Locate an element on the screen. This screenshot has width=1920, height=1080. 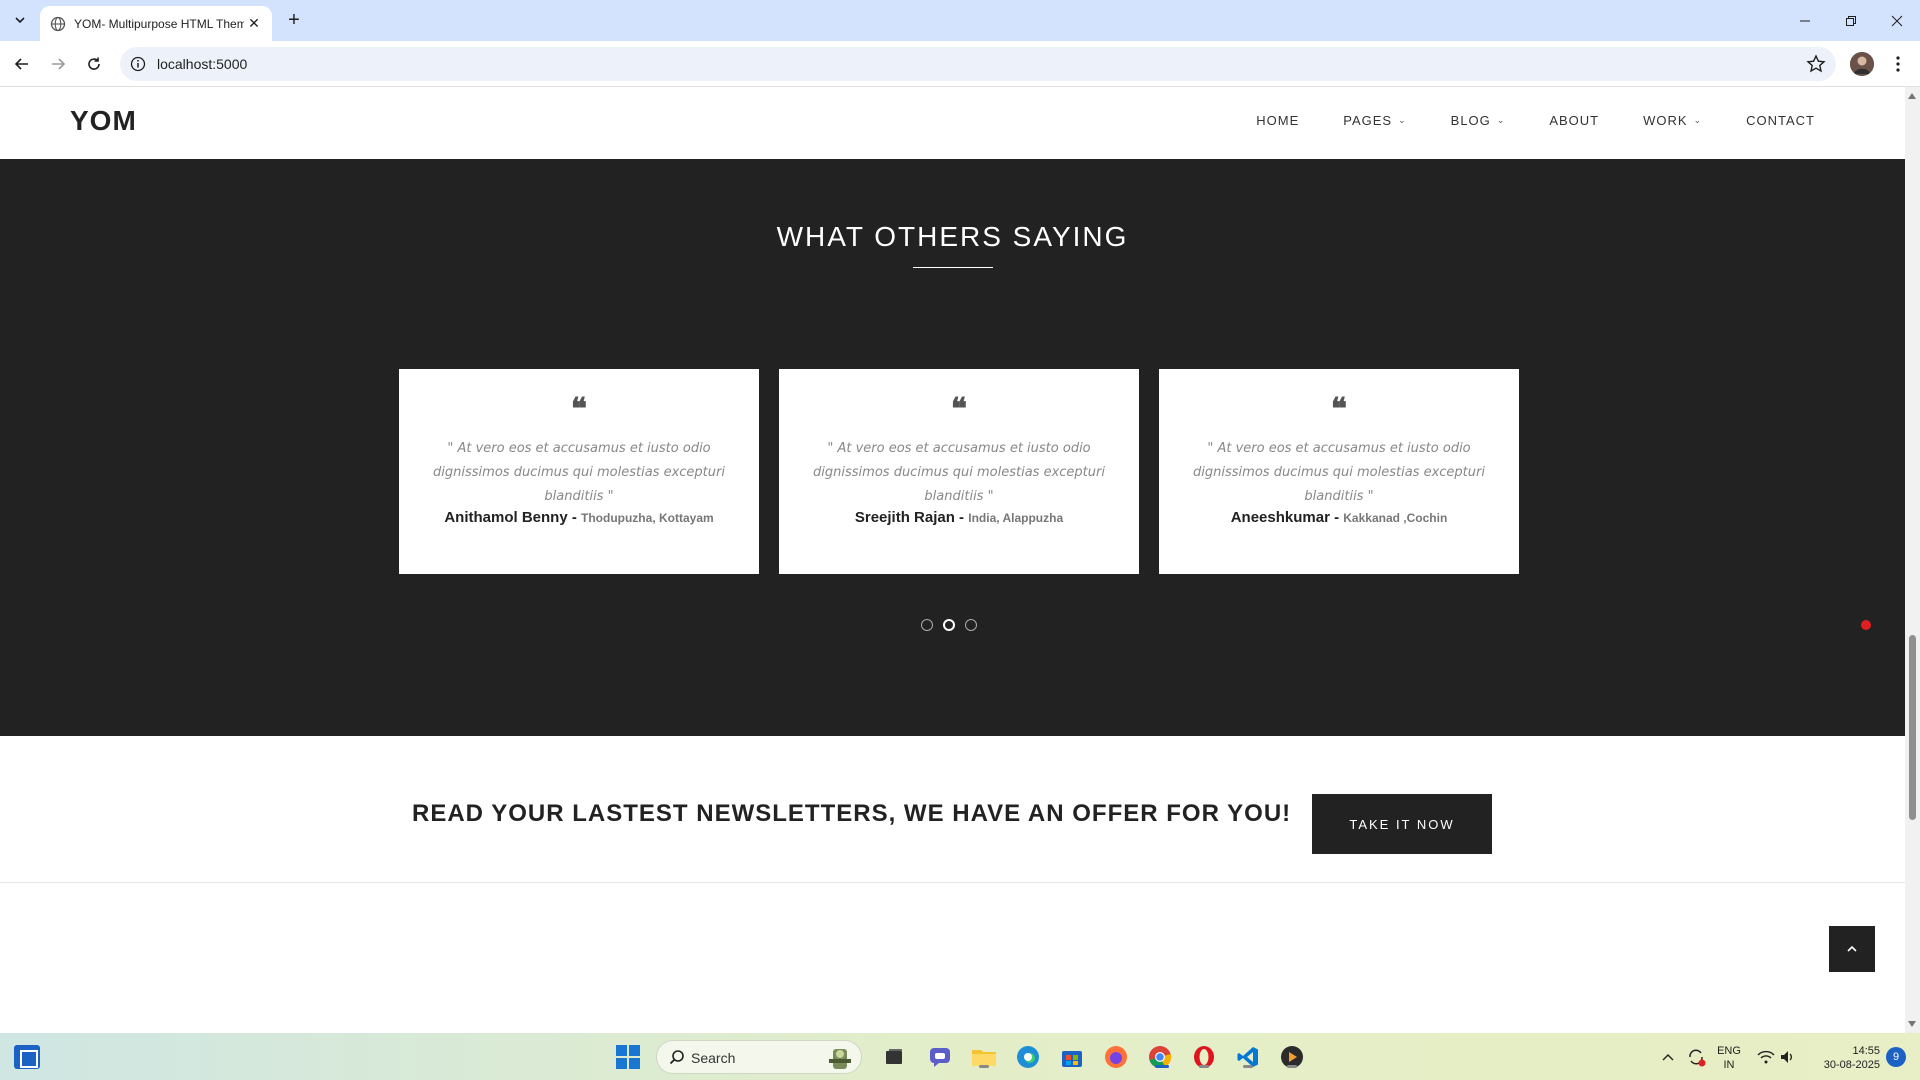
browser-tab-active: YOM- Multipurpose HTML Theme ✕ is located at coordinates (156, 23).